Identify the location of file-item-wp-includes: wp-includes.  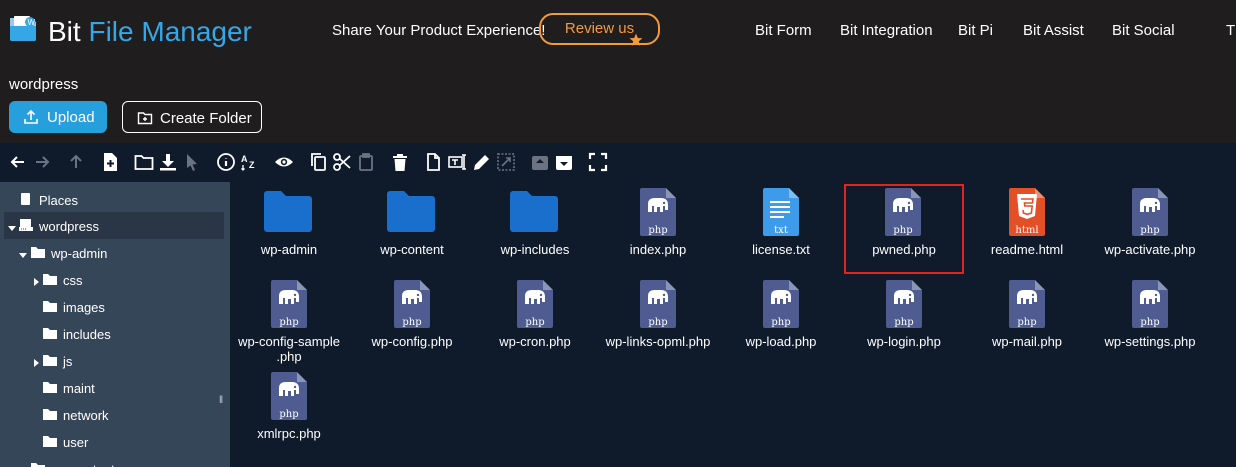
(535, 229).